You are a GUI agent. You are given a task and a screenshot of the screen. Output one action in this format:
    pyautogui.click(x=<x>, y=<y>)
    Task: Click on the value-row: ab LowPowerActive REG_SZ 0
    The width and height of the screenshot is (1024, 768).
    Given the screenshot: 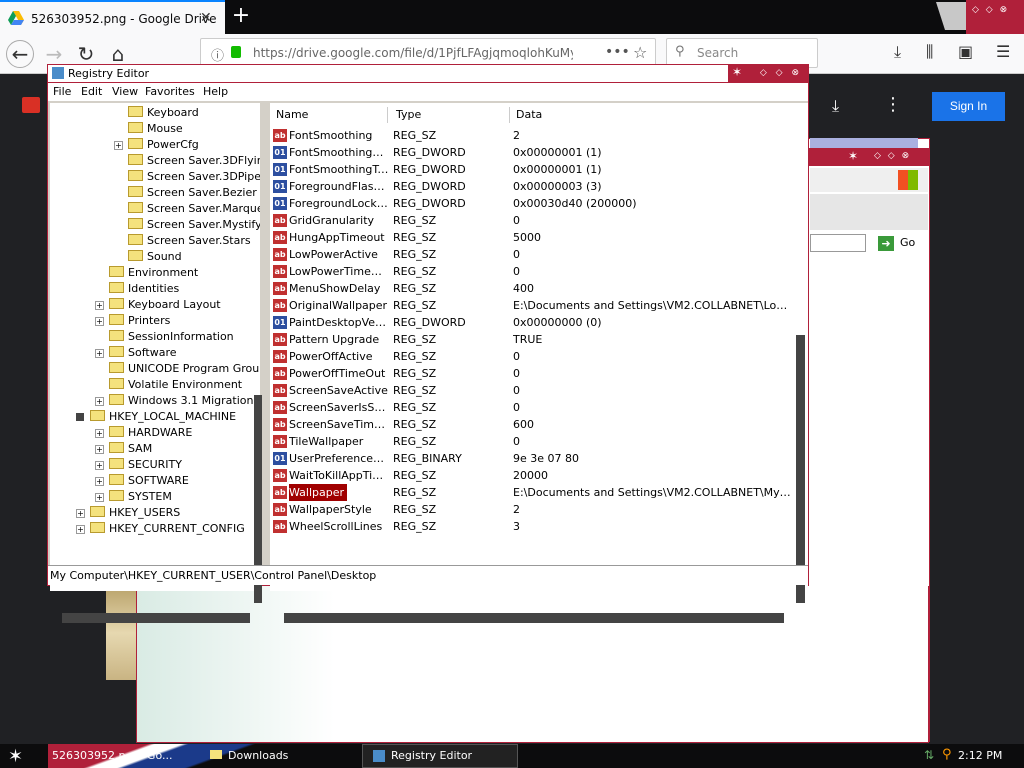 What is the action you would take?
    pyautogui.click(x=530, y=254)
    